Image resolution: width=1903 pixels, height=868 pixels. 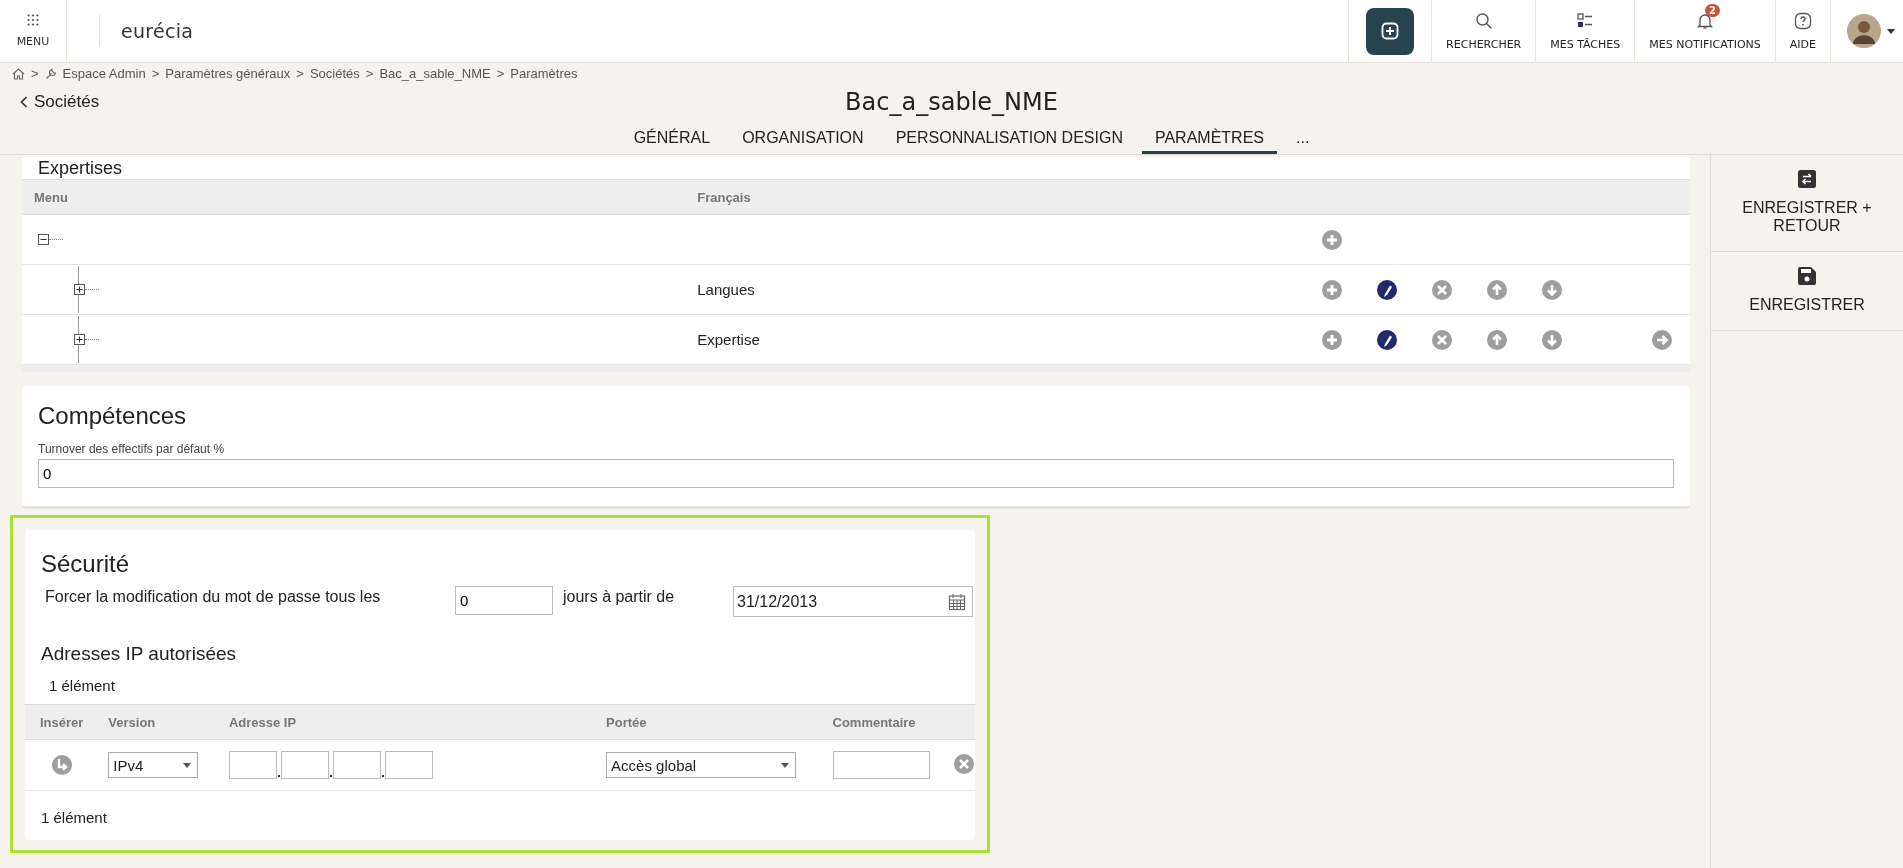 What do you see at coordinates (1483, 20) in the screenshot?
I see `search-icon` at bounding box center [1483, 20].